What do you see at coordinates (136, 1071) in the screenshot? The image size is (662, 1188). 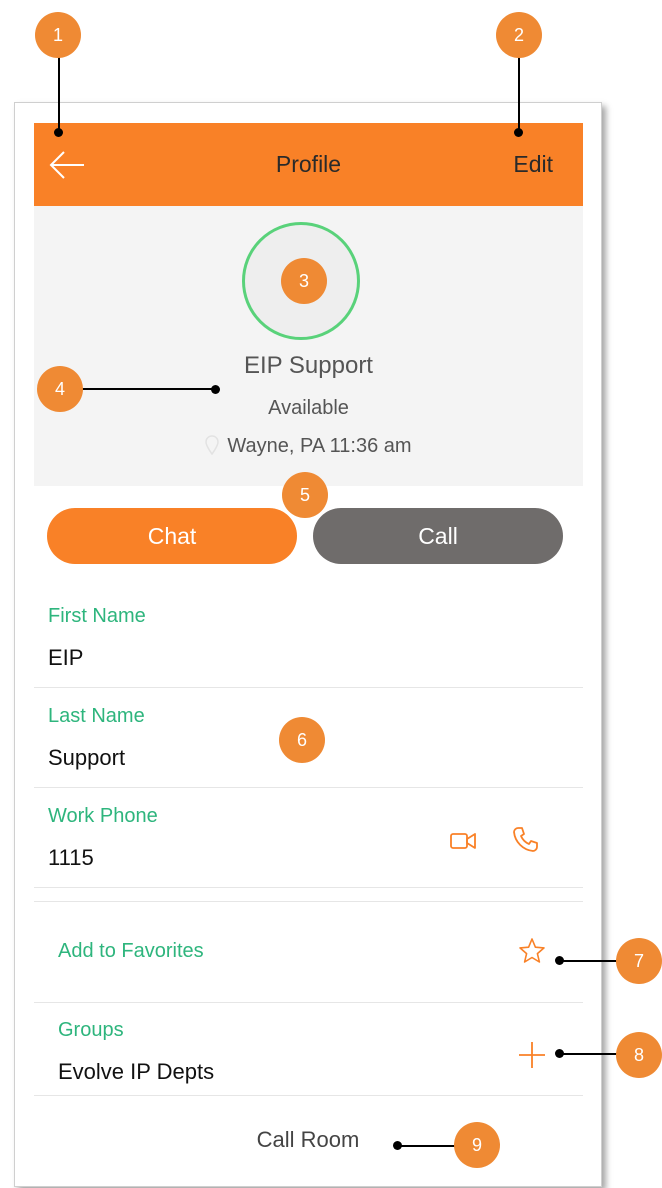 I see `groups-value: Evolve IP Depts` at bounding box center [136, 1071].